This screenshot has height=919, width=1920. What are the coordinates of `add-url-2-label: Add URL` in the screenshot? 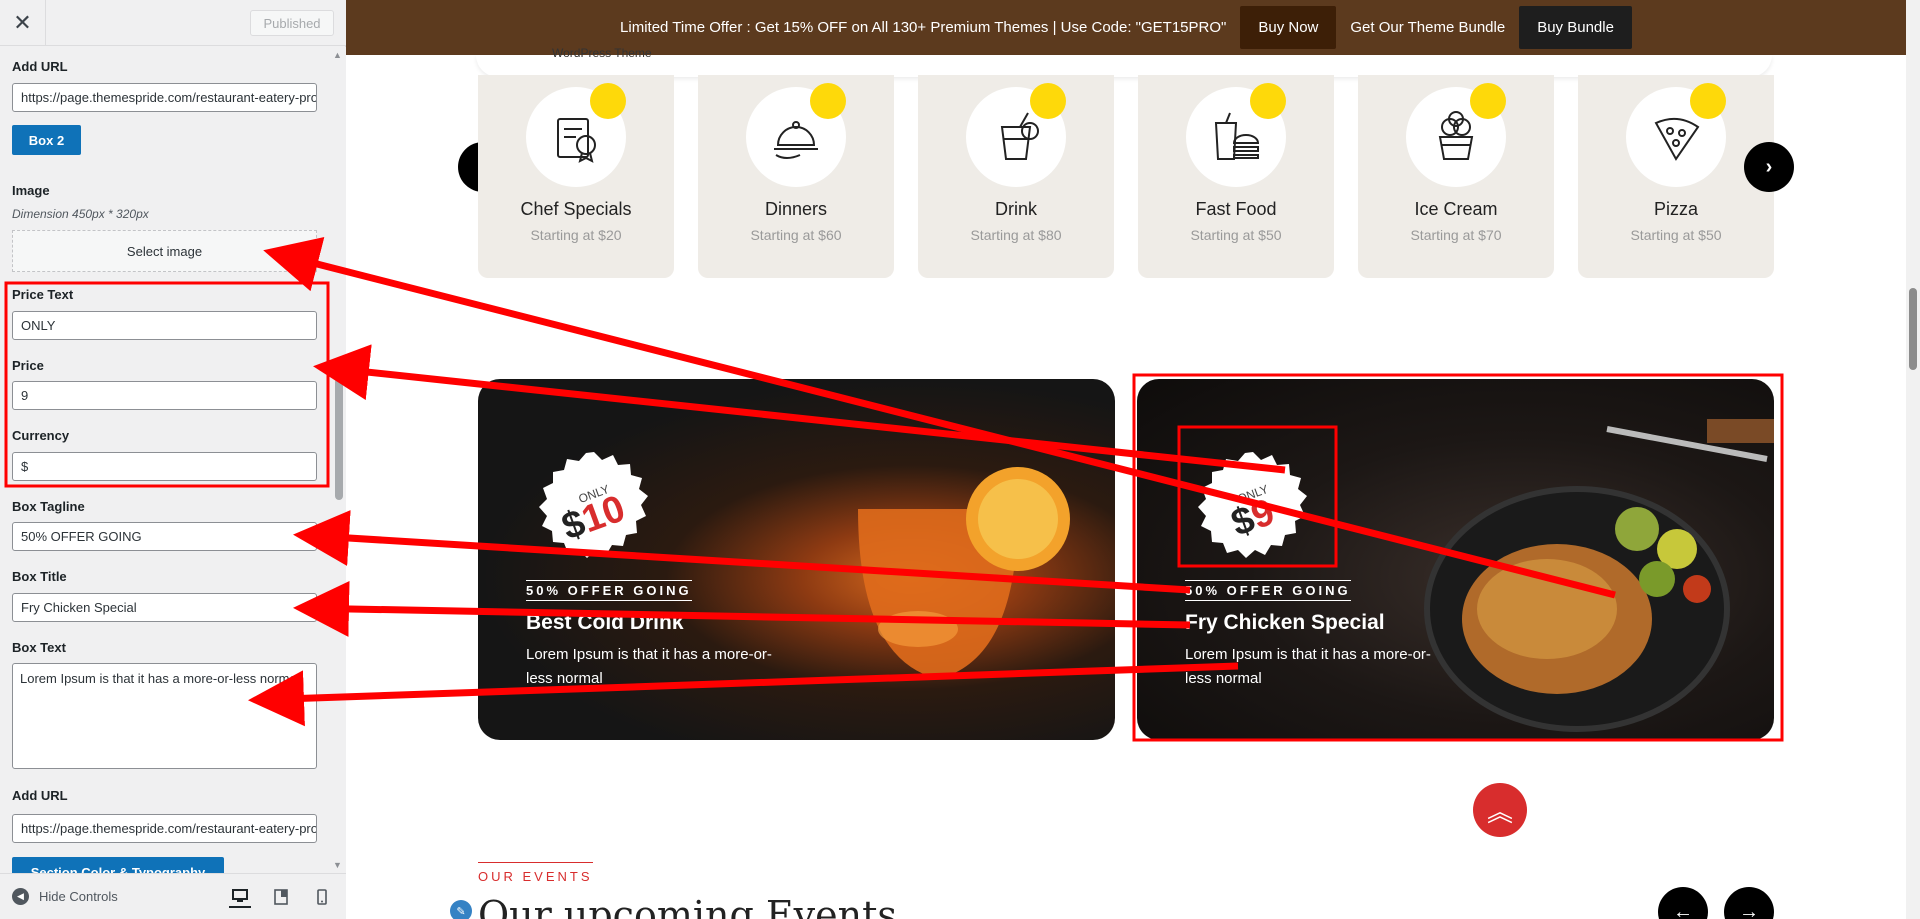 It's located at (40, 795).